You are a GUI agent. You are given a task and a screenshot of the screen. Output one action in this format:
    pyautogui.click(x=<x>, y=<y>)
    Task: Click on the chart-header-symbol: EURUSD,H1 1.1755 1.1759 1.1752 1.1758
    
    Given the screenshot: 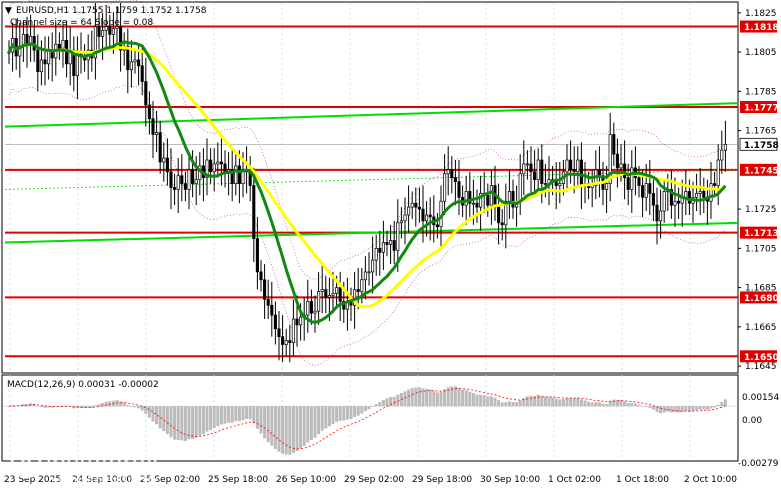 What is the action you would take?
    pyautogui.click(x=111, y=11)
    